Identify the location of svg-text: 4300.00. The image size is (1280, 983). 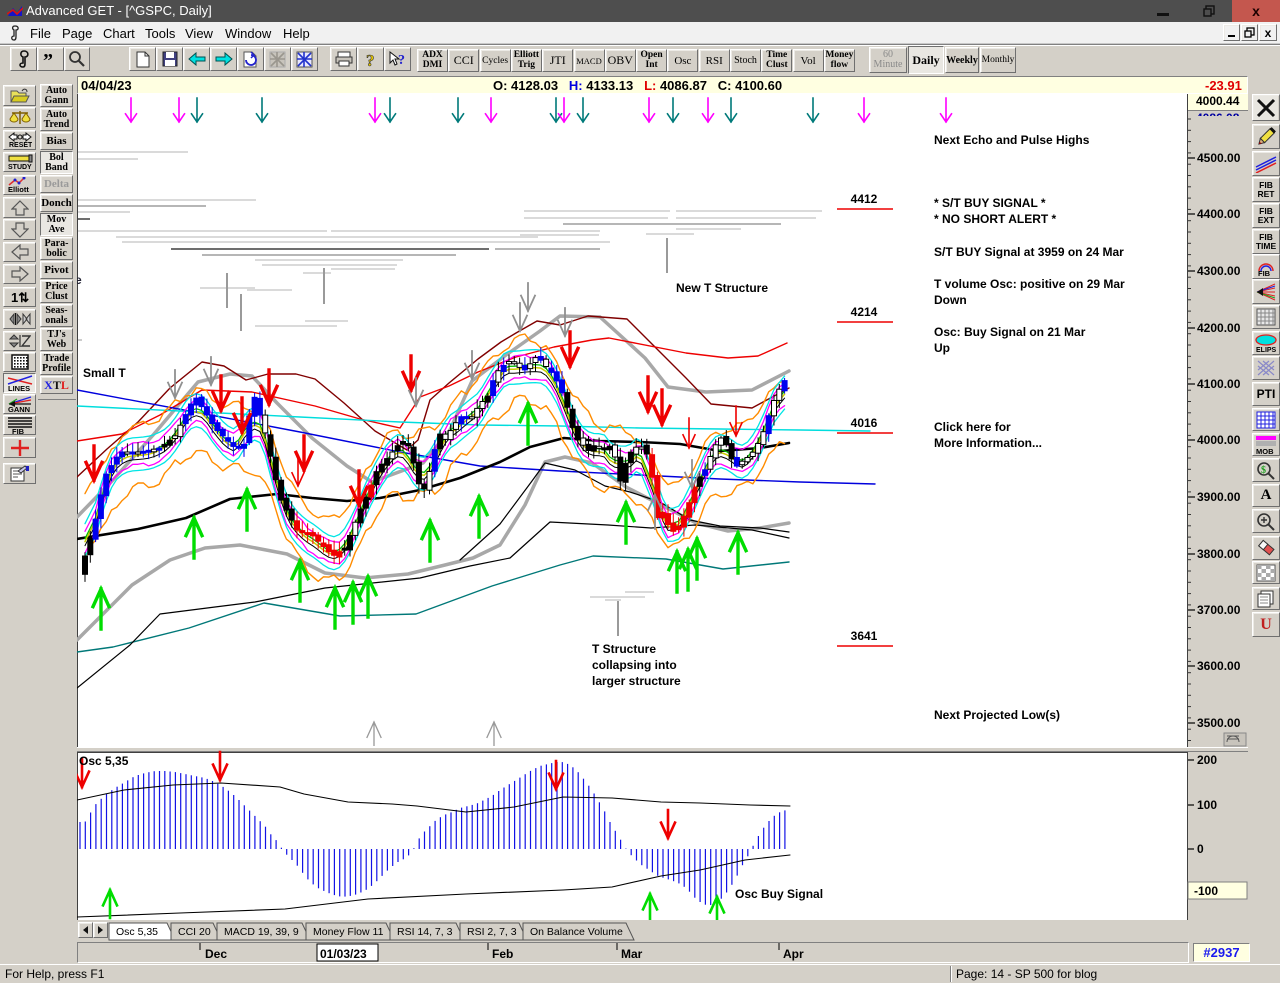
(1219, 271).